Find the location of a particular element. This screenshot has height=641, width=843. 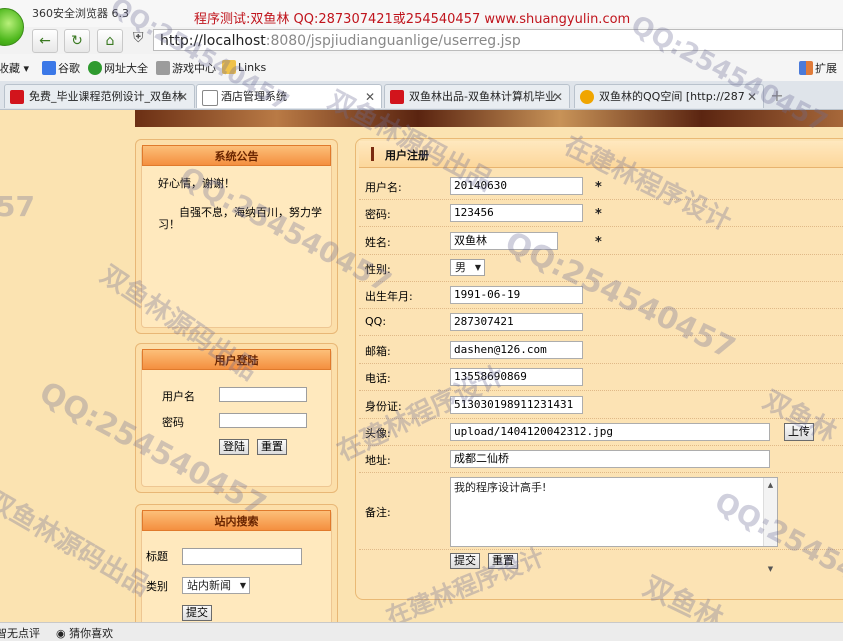

back-button: ← is located at coordinates (45, 41).